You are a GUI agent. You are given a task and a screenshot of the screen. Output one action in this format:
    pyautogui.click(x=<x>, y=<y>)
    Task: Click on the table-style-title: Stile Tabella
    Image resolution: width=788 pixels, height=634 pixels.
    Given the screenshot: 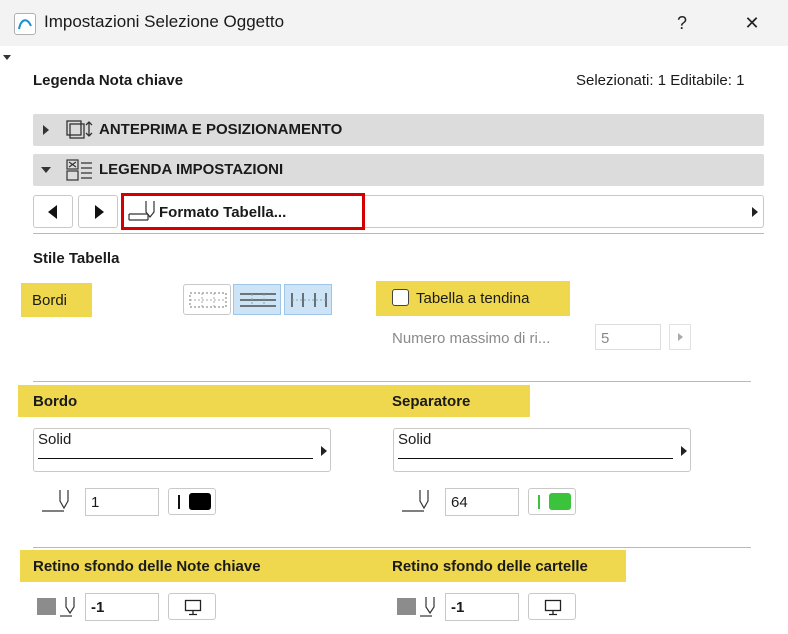 What is the action you would take?
    pyautogui.click(x=76, y=258)
    